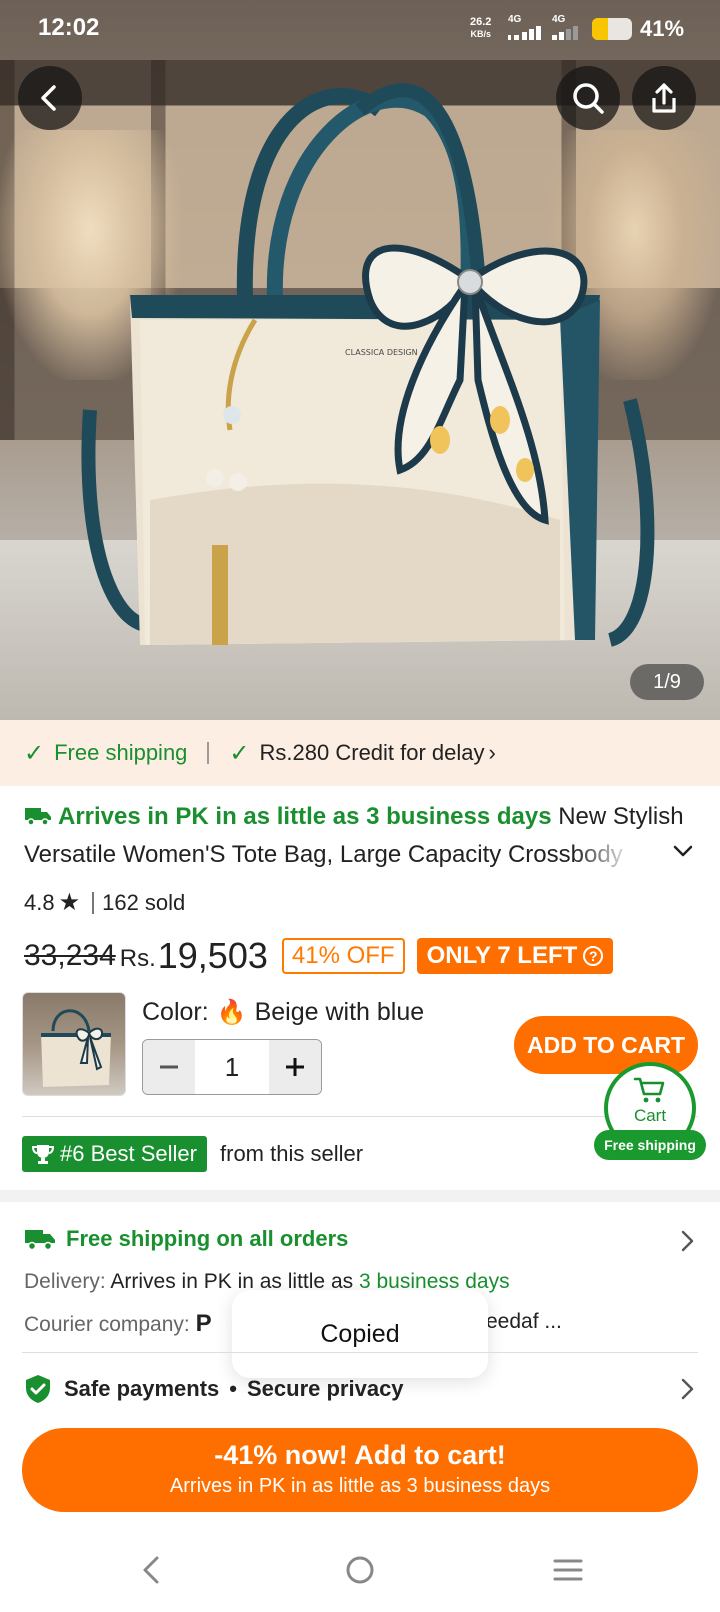 The image size is (720, 1612). I want to click on free-shipping-label: Free shipping, so click(121, 752).